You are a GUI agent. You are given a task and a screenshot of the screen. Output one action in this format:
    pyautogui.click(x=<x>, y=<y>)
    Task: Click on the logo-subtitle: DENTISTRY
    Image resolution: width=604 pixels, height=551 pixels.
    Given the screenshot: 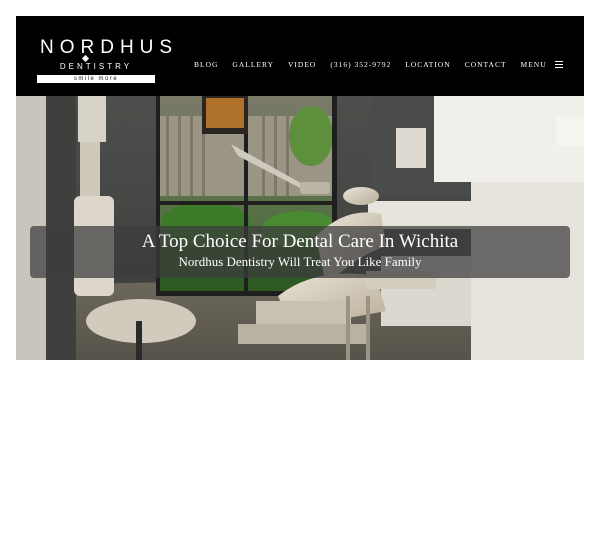 What is the action you would take?
    pyautogui.click(x=96, y=66)
    